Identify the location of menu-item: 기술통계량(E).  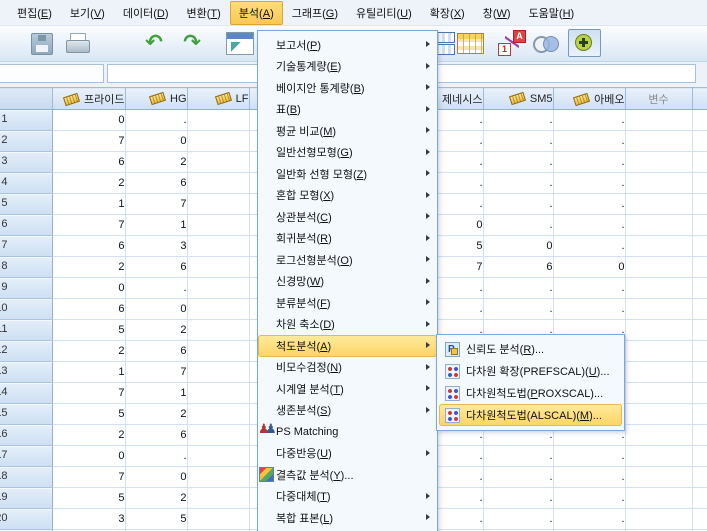
(347, 67).